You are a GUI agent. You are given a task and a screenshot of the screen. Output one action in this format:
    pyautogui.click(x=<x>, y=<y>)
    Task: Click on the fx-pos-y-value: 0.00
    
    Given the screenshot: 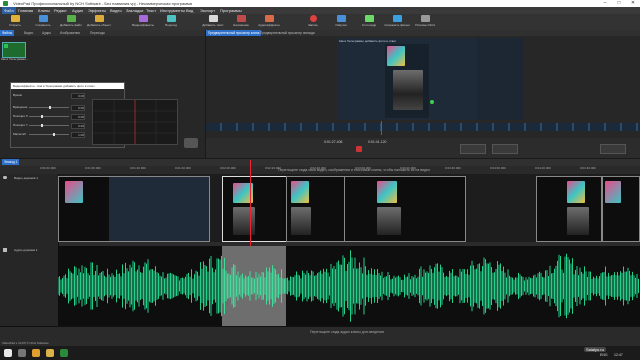 What is the action you would take?
    pyautogui.click(x=78, y=126)
    